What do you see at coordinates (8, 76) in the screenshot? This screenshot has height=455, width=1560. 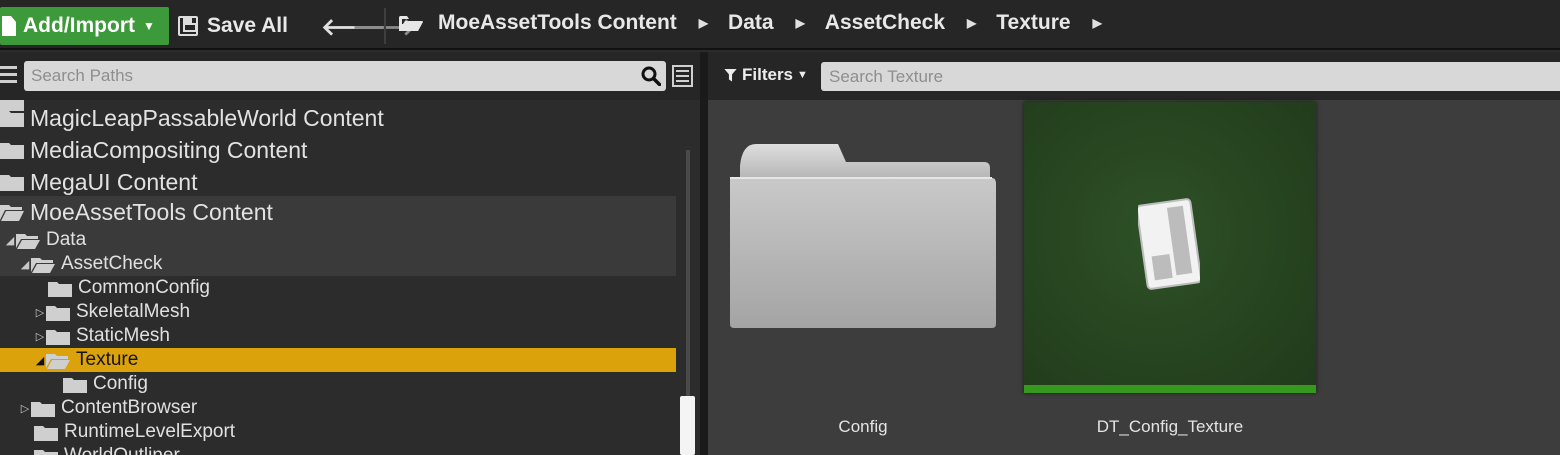 I see `list-icon` at bounding box center [8, 76].